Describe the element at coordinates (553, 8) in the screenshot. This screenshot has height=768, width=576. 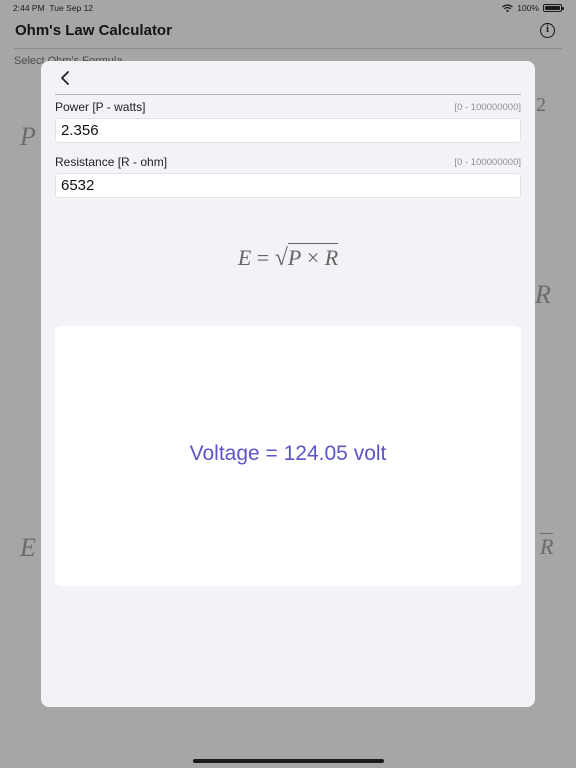
I see `battery-icon` at that location.